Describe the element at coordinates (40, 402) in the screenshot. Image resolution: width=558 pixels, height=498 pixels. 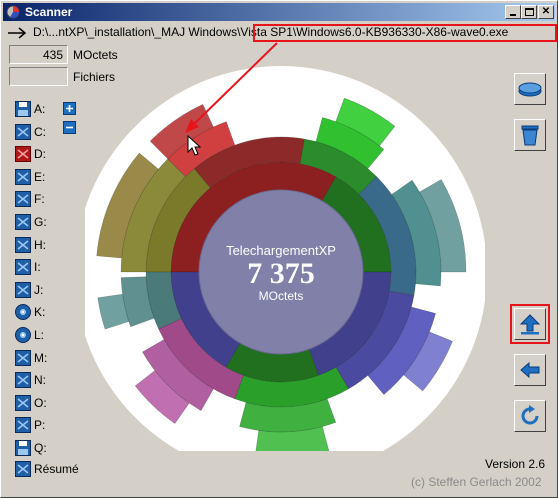
I see `drive-label: O:` at that location.